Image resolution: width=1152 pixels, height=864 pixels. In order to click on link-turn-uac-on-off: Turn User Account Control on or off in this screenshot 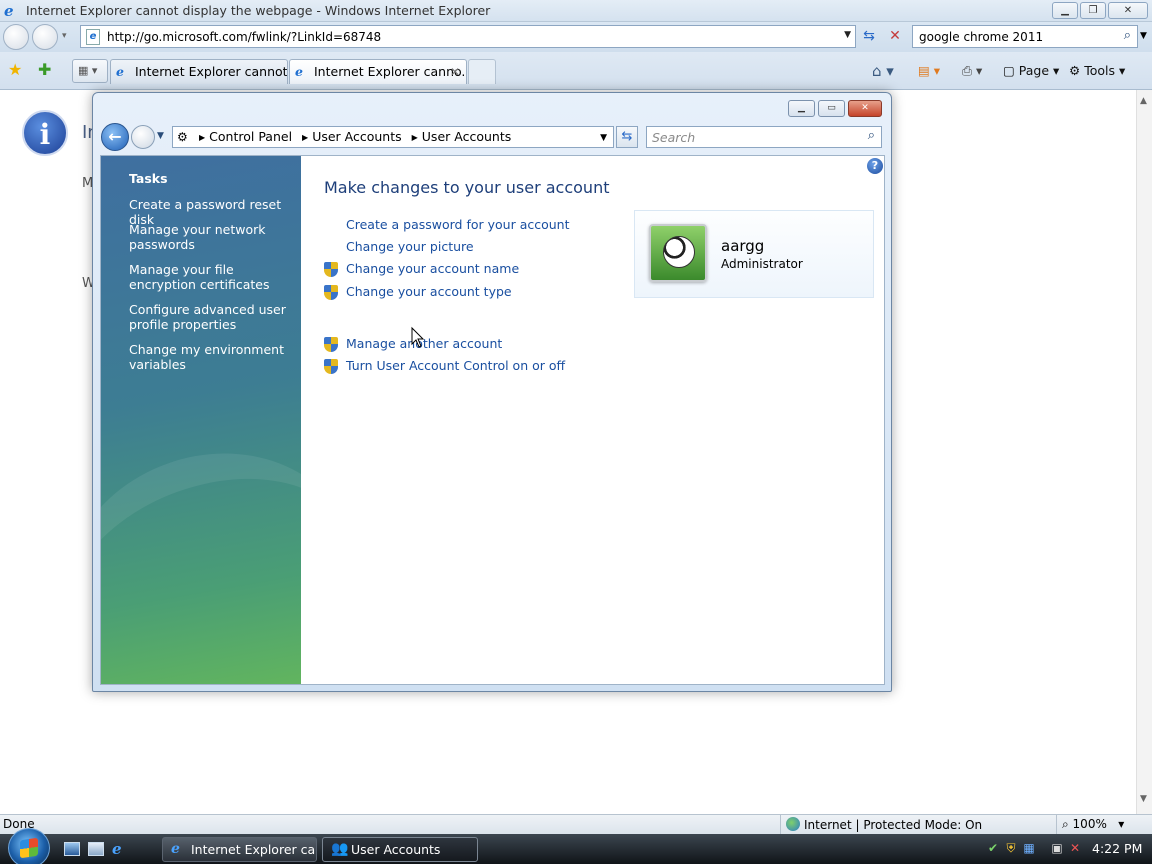, I will do `click(455, 365)`.